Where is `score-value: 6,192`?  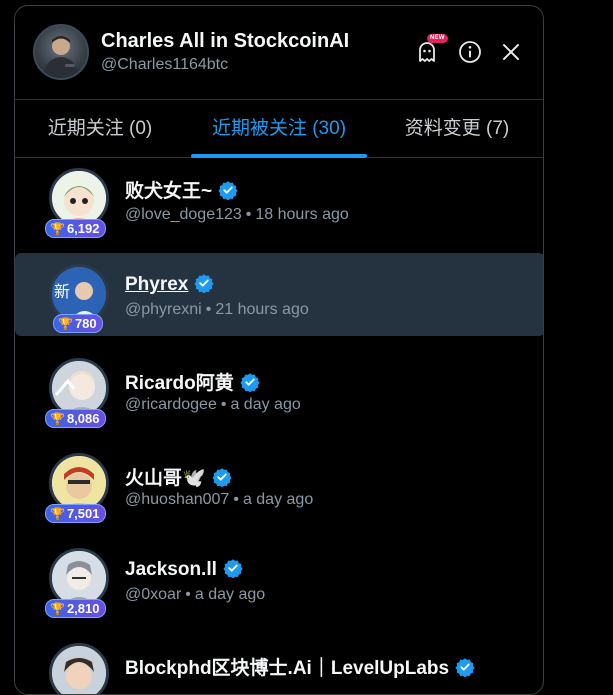
score-value: 6,192 is located at coordinates (83, 228).